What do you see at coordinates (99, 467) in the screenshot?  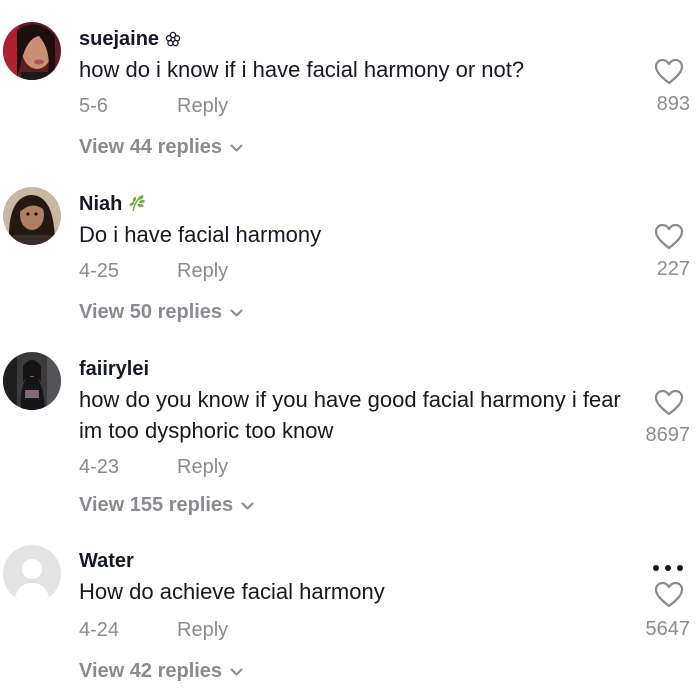 I see `comment-date: 4-23` at bounding box center [99, 467].